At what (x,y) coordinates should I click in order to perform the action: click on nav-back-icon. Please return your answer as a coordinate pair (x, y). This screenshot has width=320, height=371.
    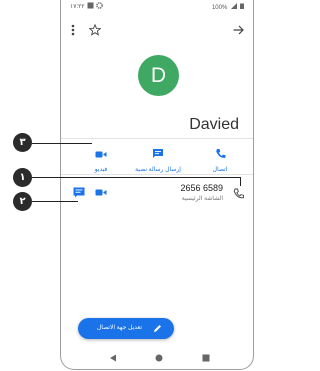
    Looking at the image, I should click on (113, 358).